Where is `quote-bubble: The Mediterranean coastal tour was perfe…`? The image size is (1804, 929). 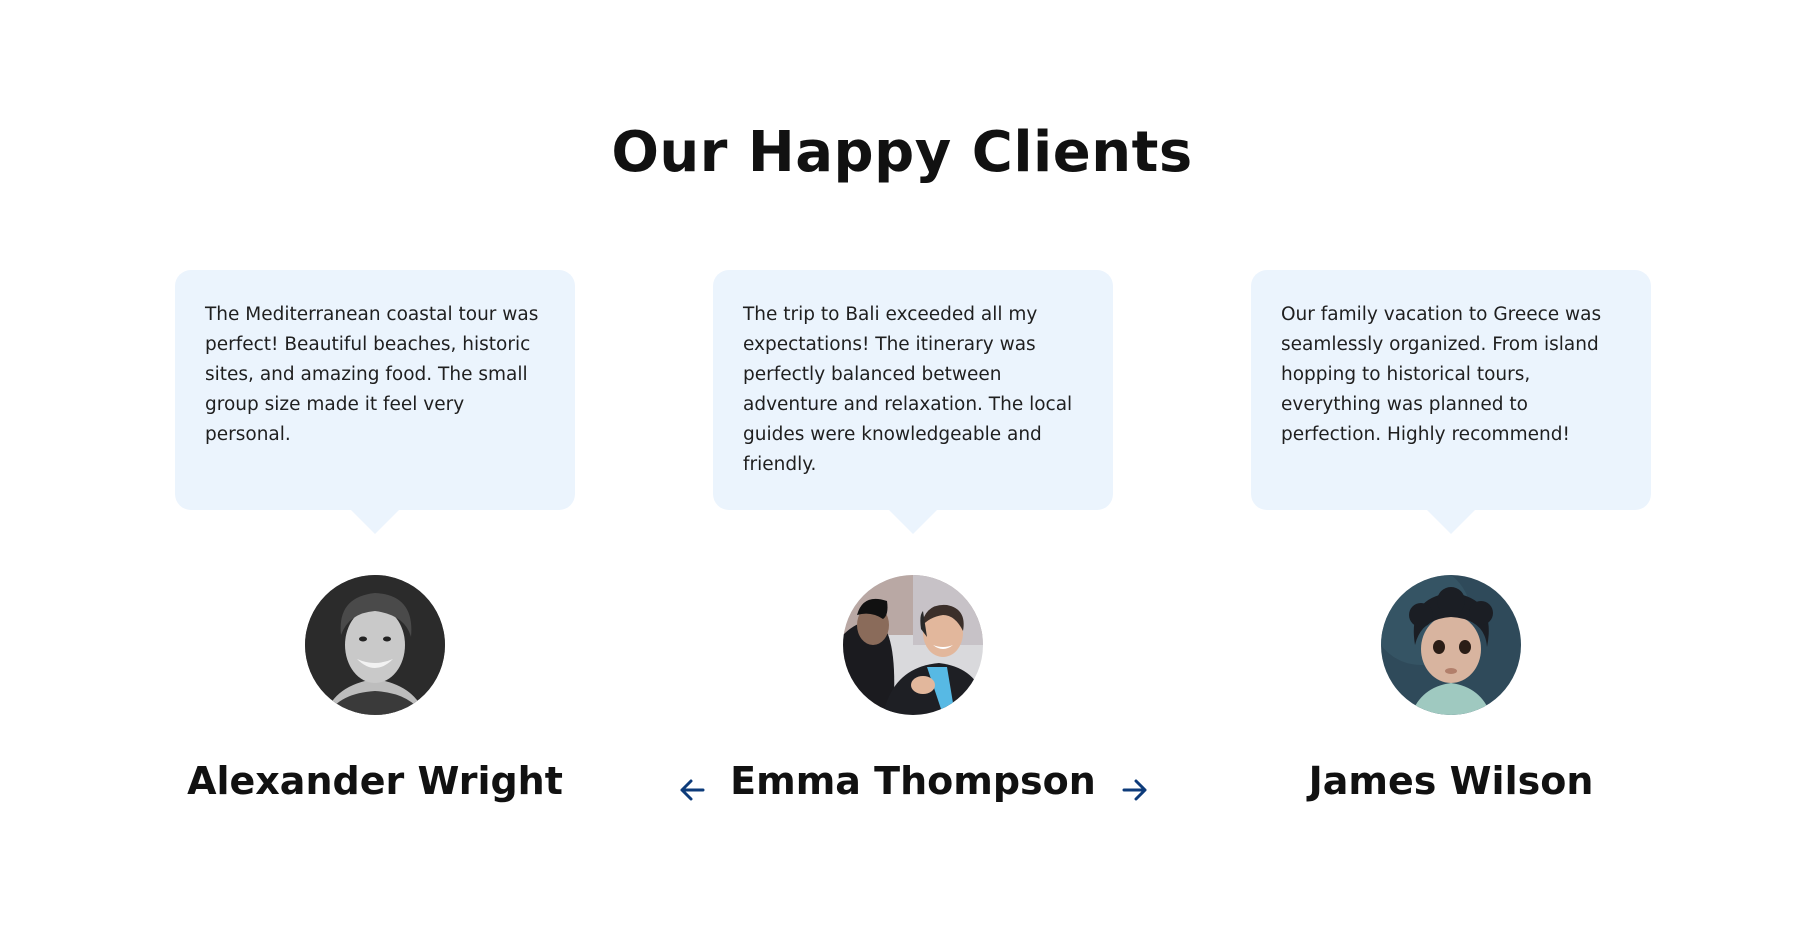
quote-bubble: The Mediterranean coastal tour was perfe… is located at coordinates (375, 402).